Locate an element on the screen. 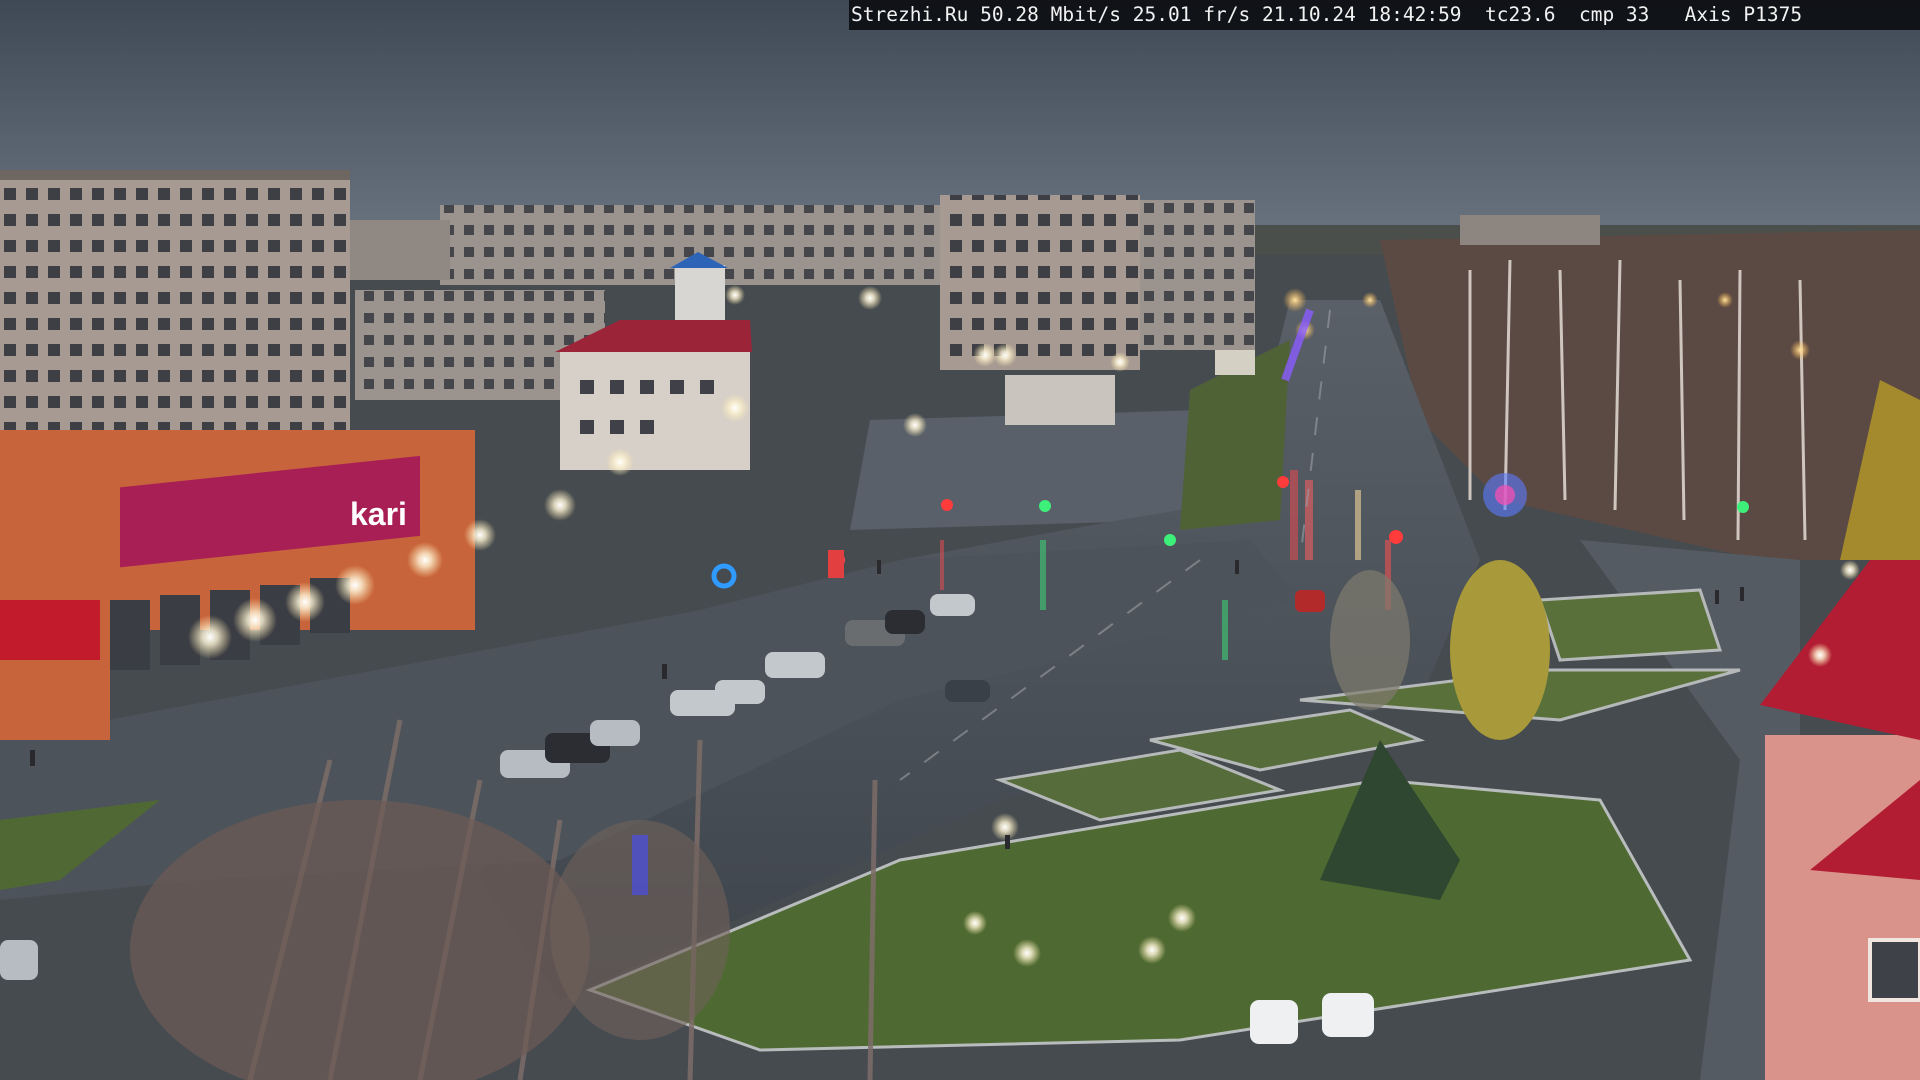 Image resolution: width=1920 pixels, height=1080 pixels. apartment-block-right is located at coordinates (1197, 275).